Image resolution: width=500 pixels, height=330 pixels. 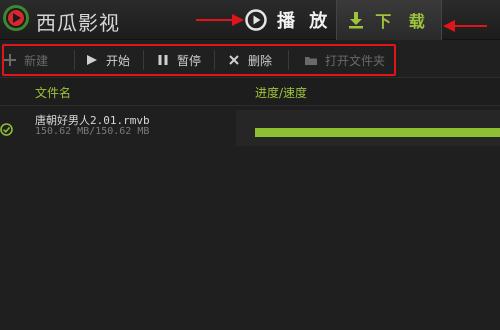 I want to click on progress-bar-fill, so click(x=377, y=132).